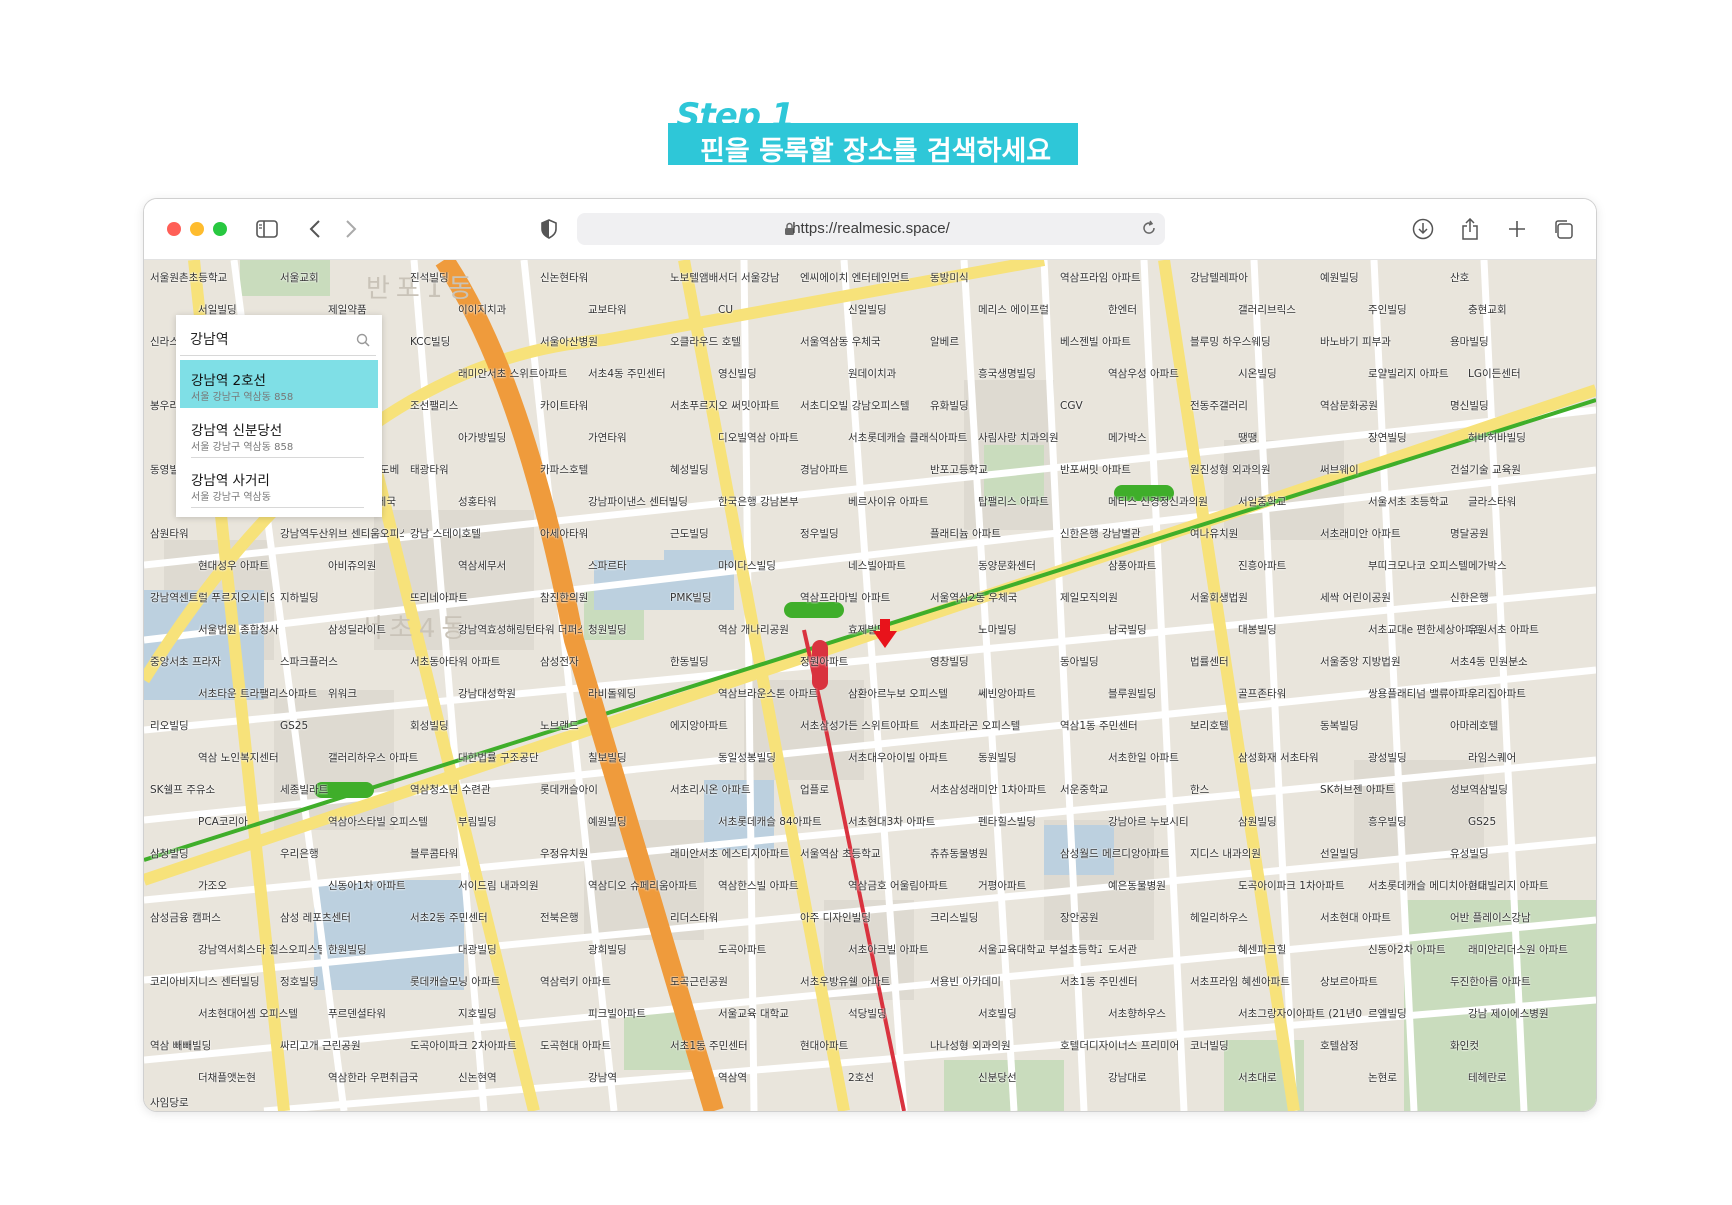 This screenshot has width=1732, height=1205. Describe the element at coordinates (357, 1014) in the screenshot. I see `map-place-label: 푸르덴셜타워` at that location.